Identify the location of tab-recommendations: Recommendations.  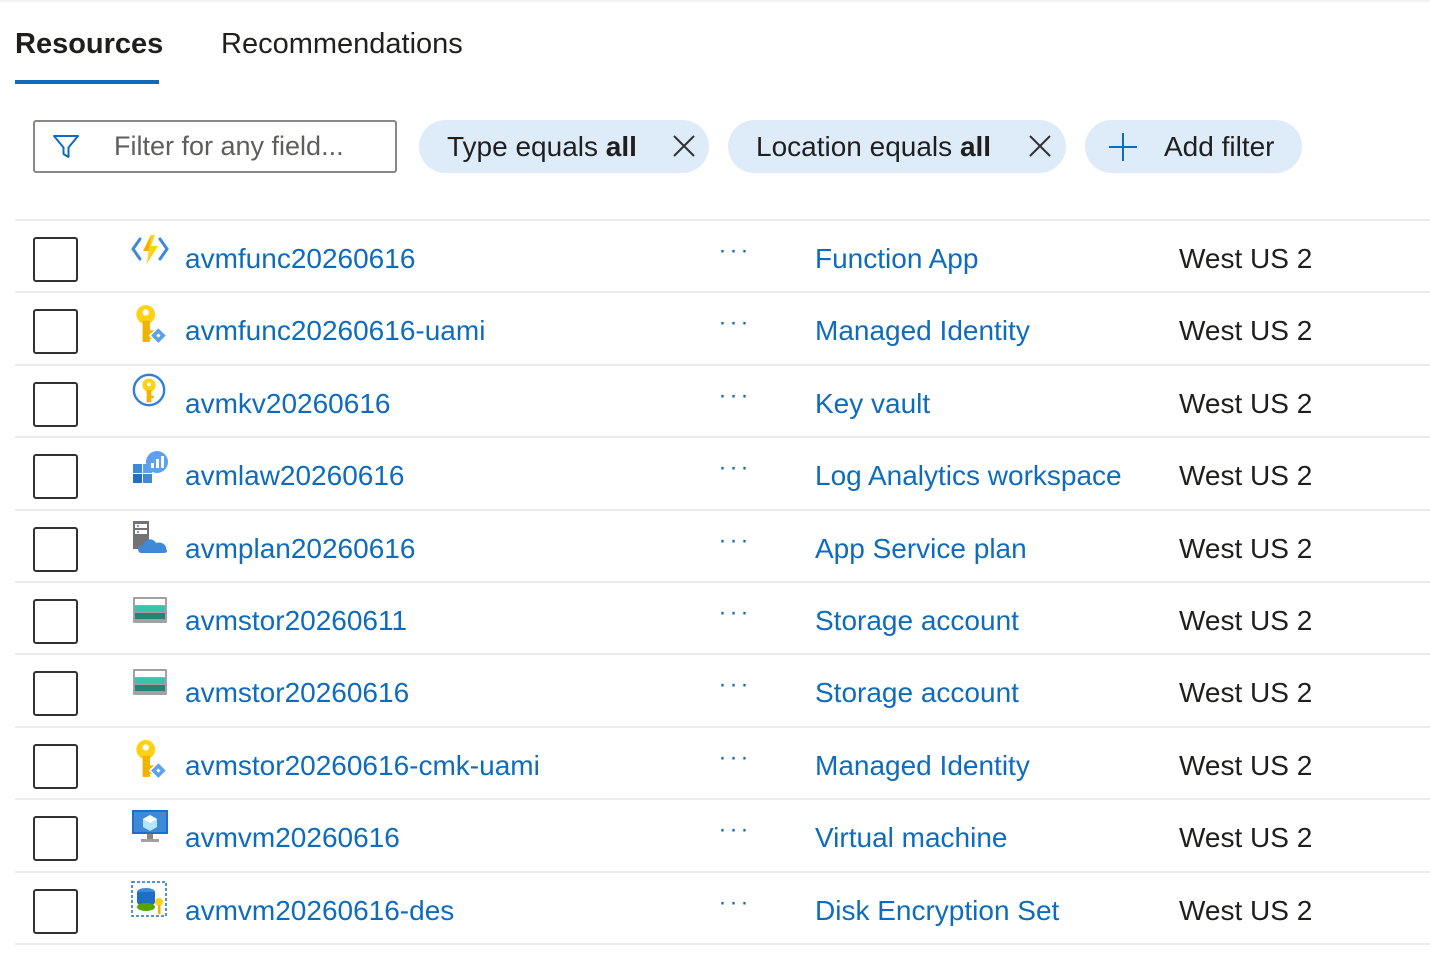
(342, 53).